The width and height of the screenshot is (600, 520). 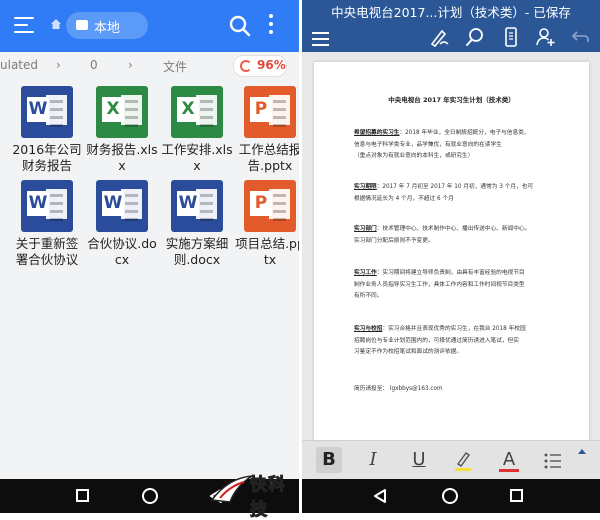 What do you see at coordinates (398, 389) in the screenshot?
I see `paragraph-line: 简历请投至： lgxbbys@163.com` at bounding box center [398, 389].